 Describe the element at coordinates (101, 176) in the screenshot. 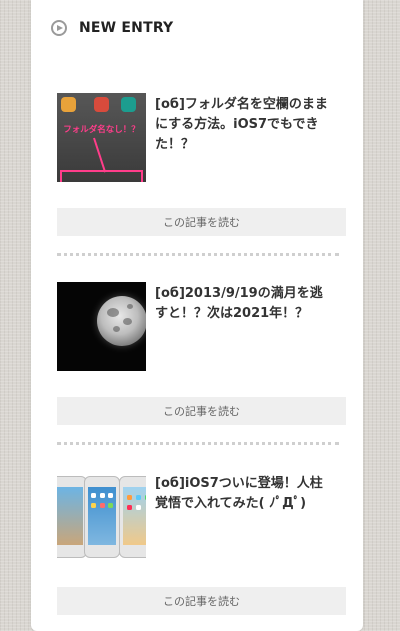

I see `highlight-box` at that location.